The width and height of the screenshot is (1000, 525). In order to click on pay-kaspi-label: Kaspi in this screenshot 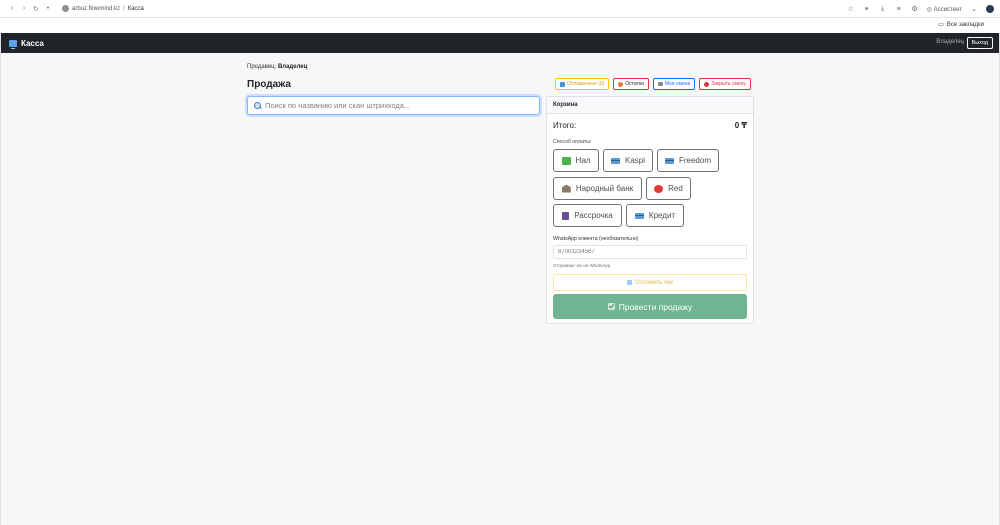, I will do `click(634, 160)`.